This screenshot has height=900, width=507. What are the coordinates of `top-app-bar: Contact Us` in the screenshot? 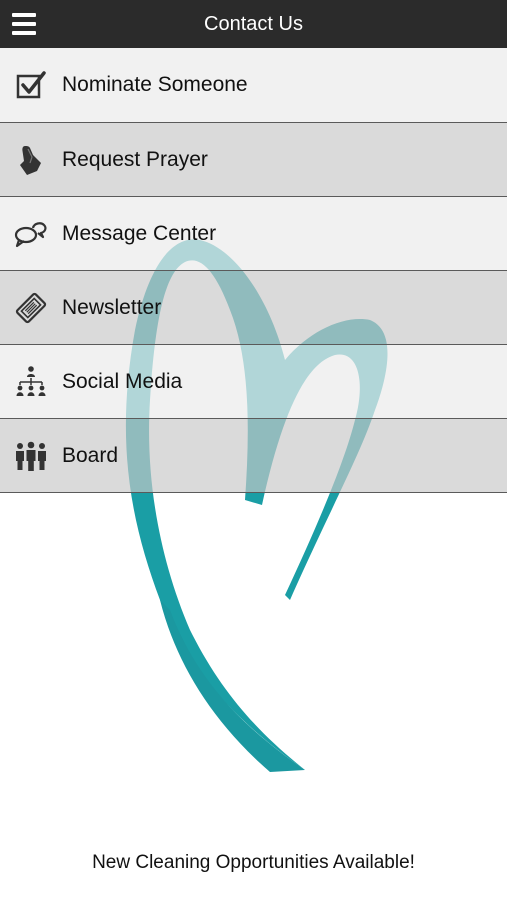 It's located at (253, 24).